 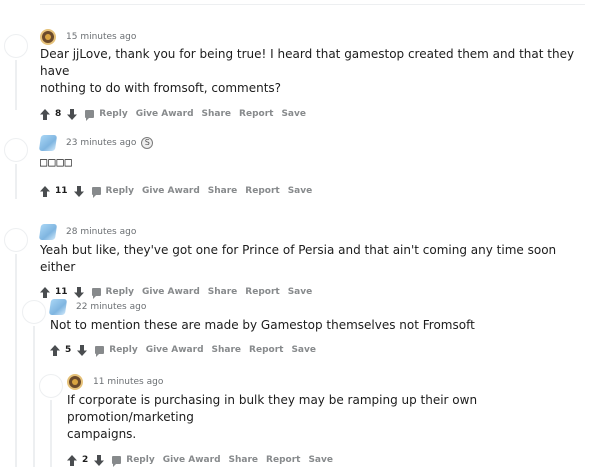 I want to click on comment-actions: 2 Reply Give Award Share Report Save, so click(x=329, y=459).